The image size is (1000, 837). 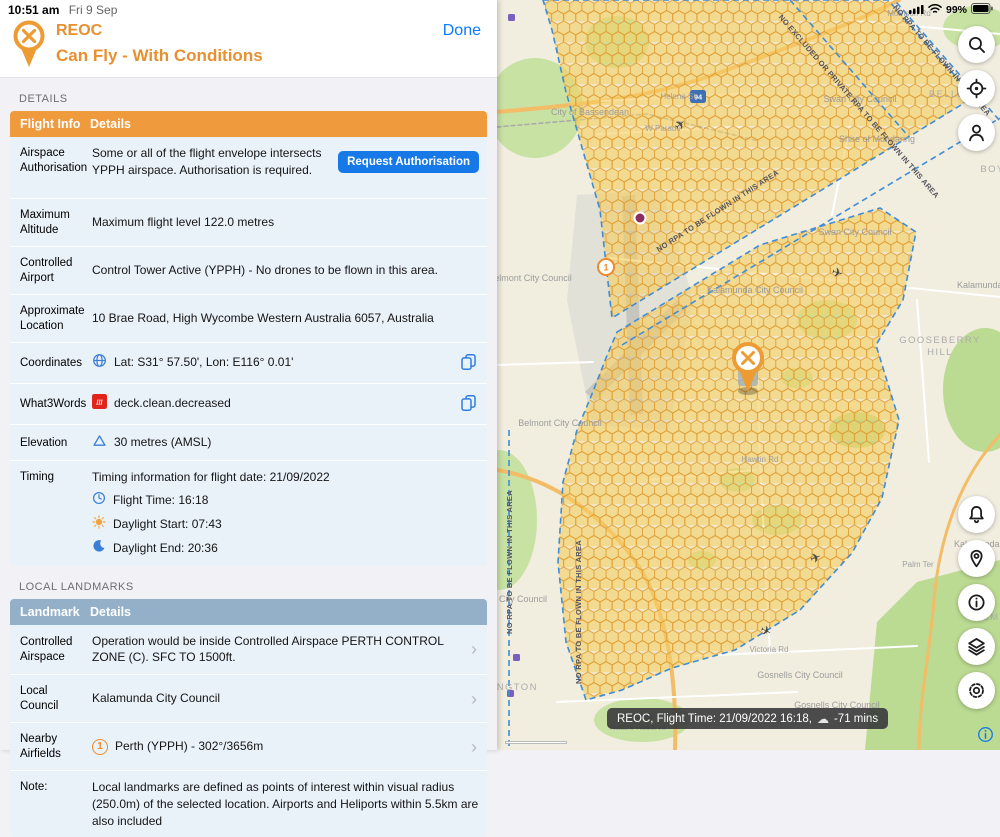 I want to click on settings-gear-icon, so click(x=976, y=690).